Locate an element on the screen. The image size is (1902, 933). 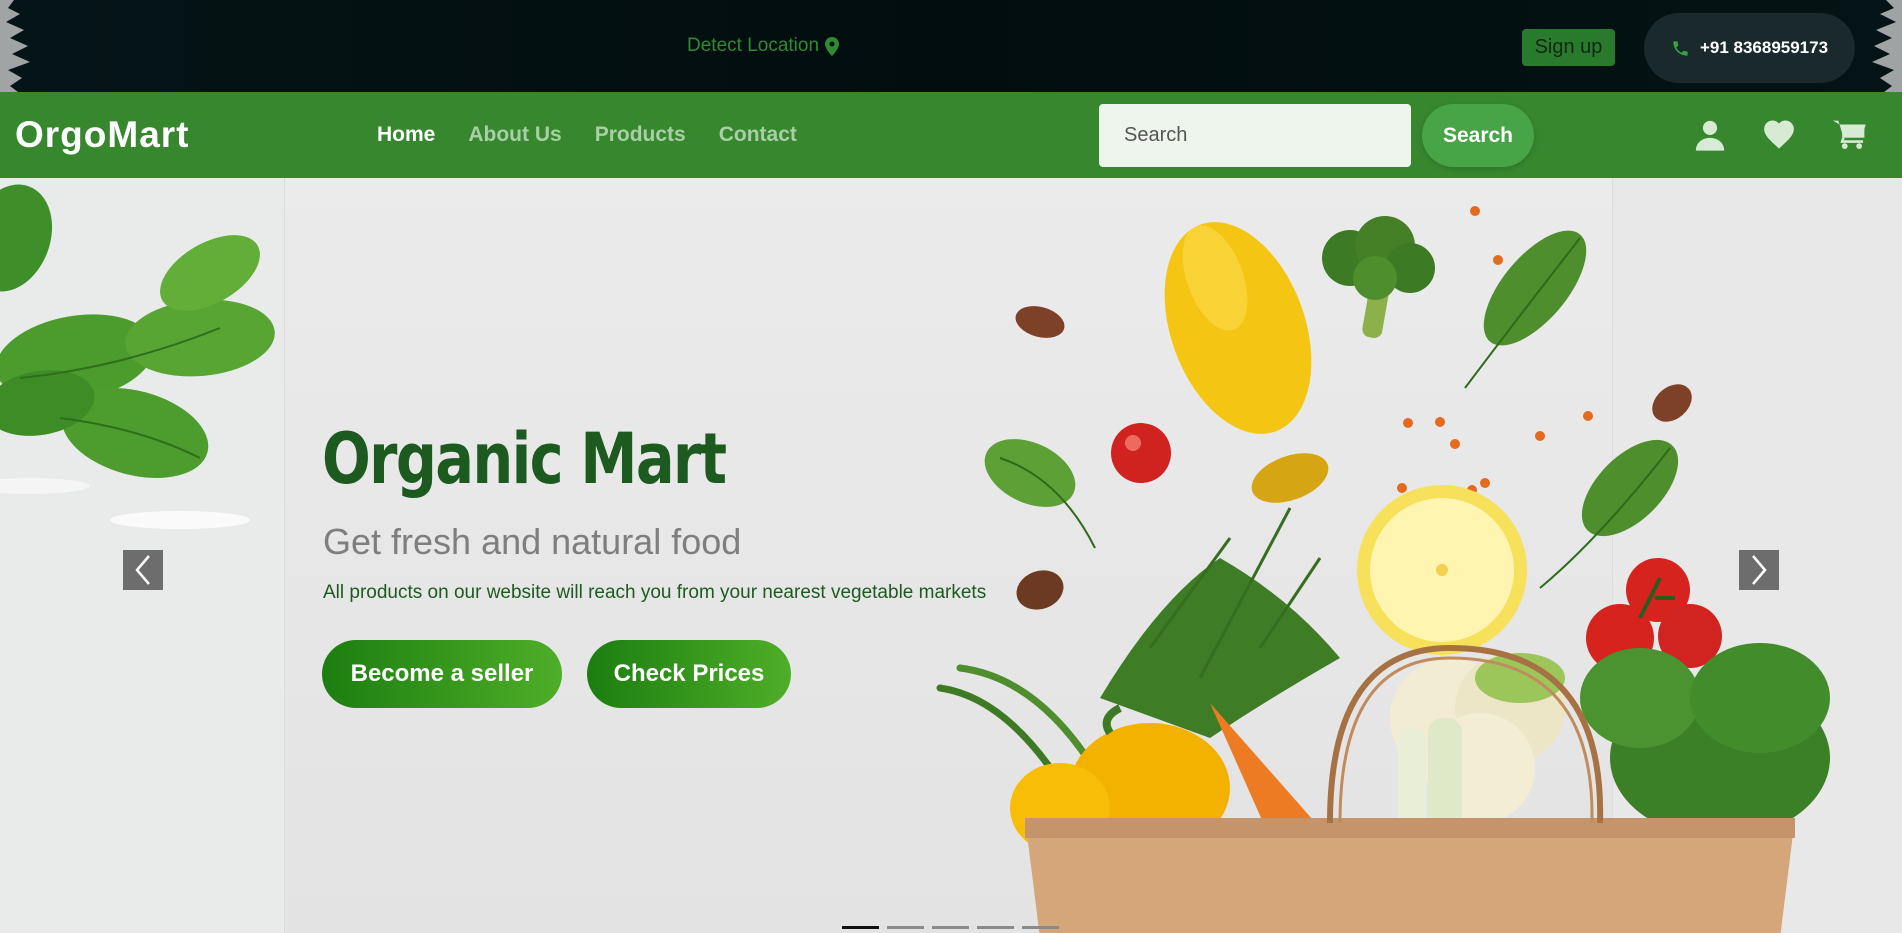
signup-label: Sign up is located at coordinates (1568, 47).